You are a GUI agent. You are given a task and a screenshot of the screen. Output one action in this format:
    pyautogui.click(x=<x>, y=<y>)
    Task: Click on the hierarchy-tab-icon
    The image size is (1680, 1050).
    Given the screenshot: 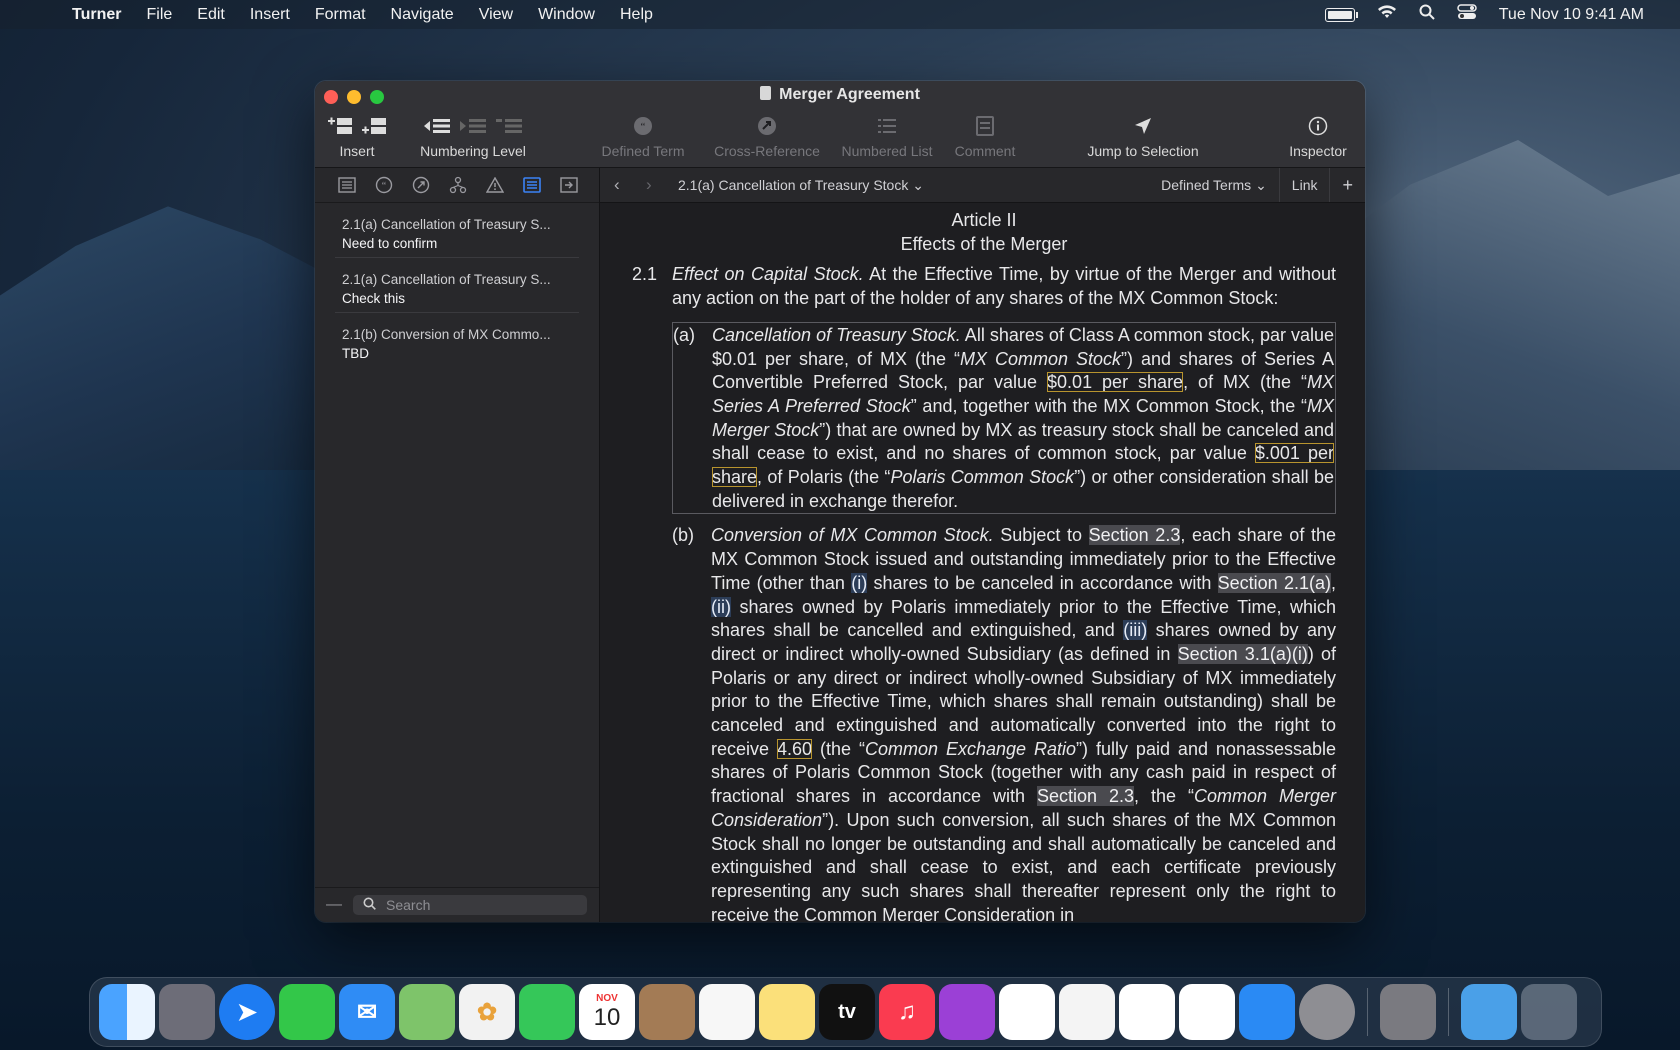 What is the action you would take?
    pyautogui.click(x=458, y=185)
    